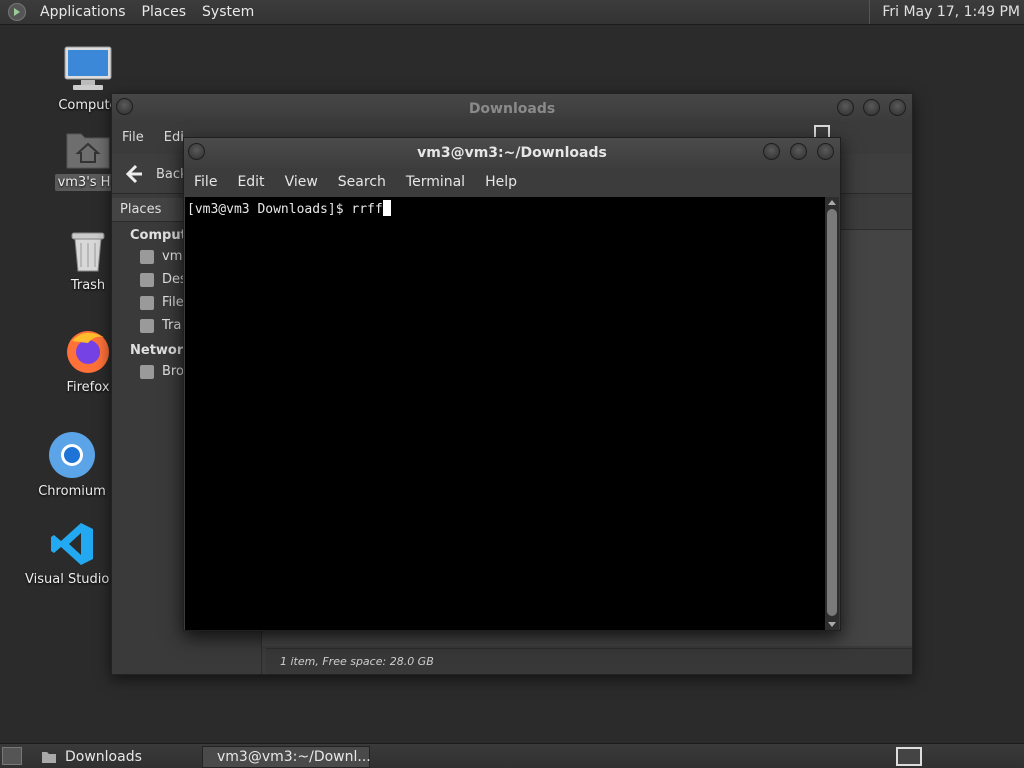 This screenshot has width=1024, height=768. What do you see at coordinates (367, 209) in the screenshot?
I see `typed-command: rrff` at bounding box center [367, 209].